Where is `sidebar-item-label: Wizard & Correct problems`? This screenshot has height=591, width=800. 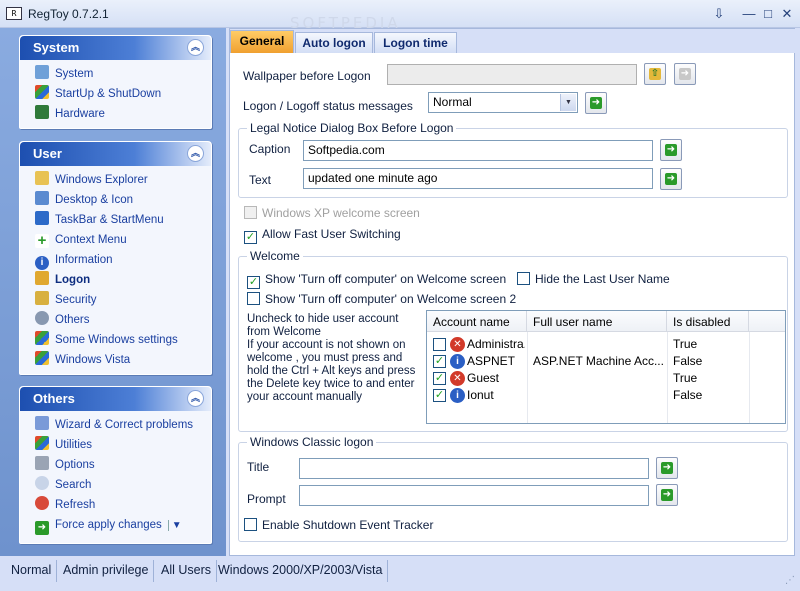 sidebar-item-label: Wizard & Correct problems is located at coordinates (124, 425).